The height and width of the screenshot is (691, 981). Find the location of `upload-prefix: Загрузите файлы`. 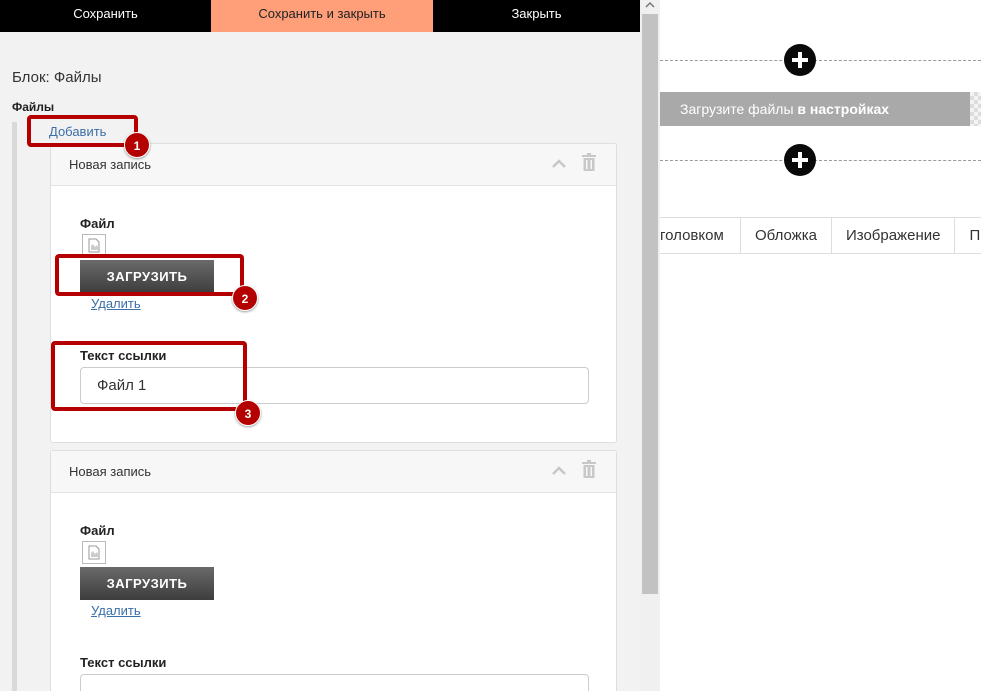

upload-prefix: Загрузите файлы is located at coordinates (739, 109).